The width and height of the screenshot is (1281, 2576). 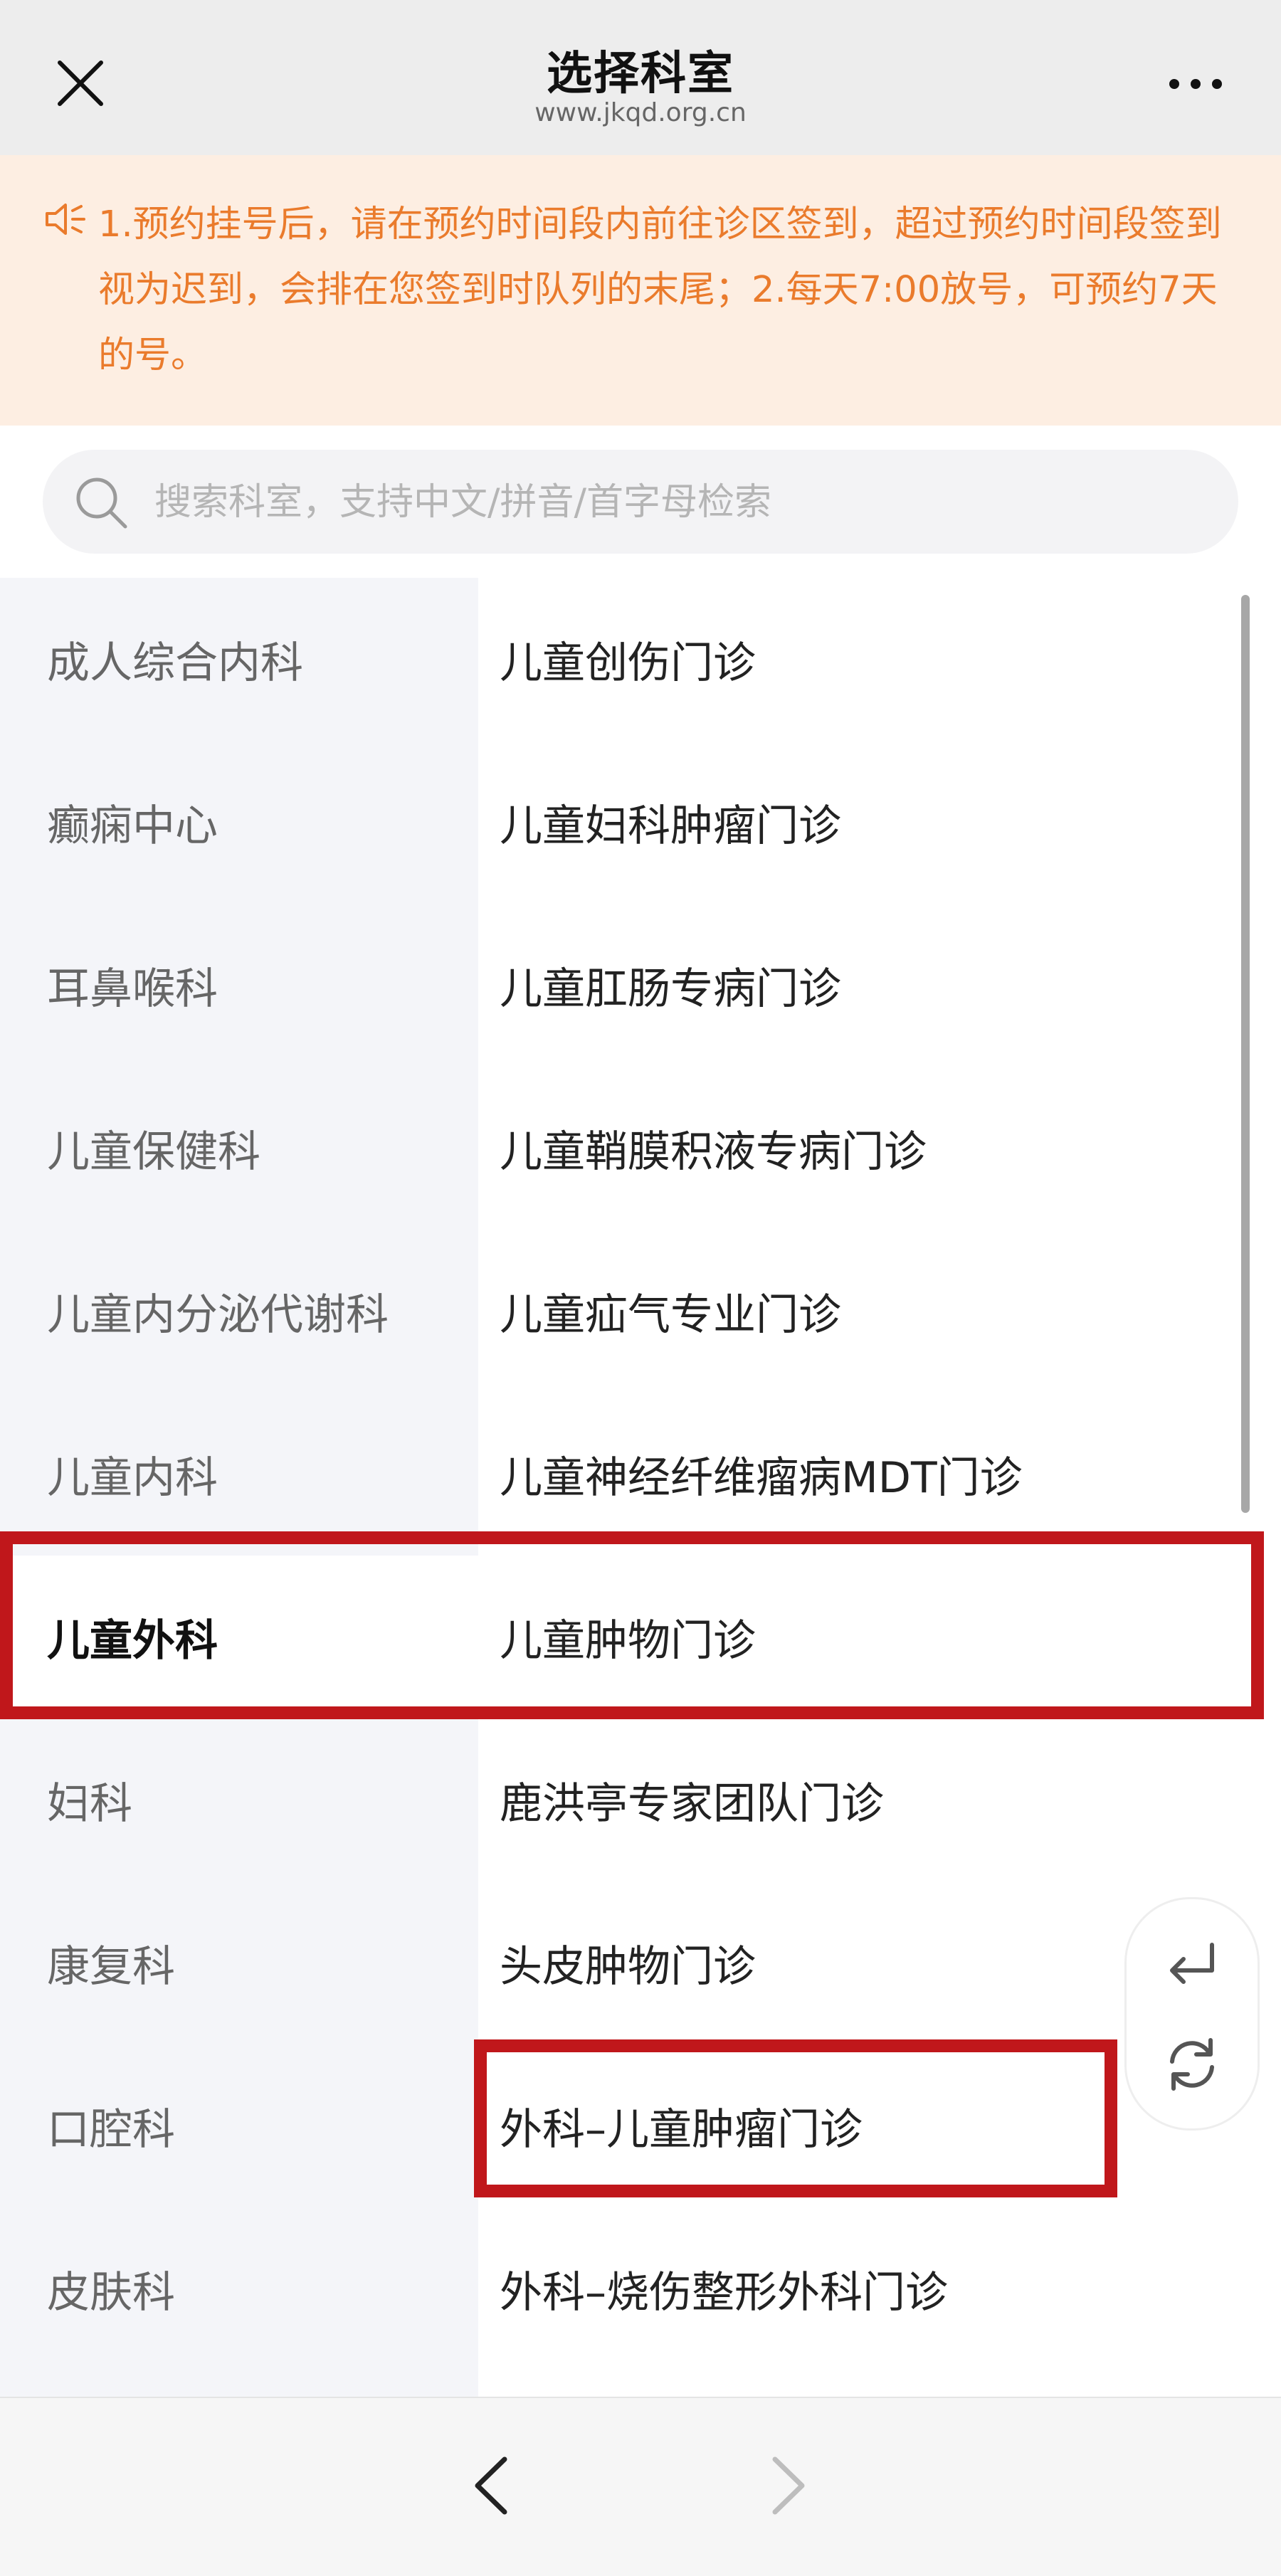 I want to click on refresh-icon, so click(x=1192, y=2064).